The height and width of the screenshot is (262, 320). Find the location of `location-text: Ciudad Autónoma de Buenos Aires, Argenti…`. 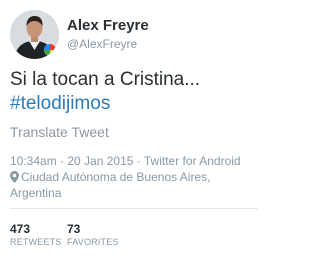

location-text: Ciudad Autónoma de Buenos Aires, Argenti… is located at coordinates (110, 185).